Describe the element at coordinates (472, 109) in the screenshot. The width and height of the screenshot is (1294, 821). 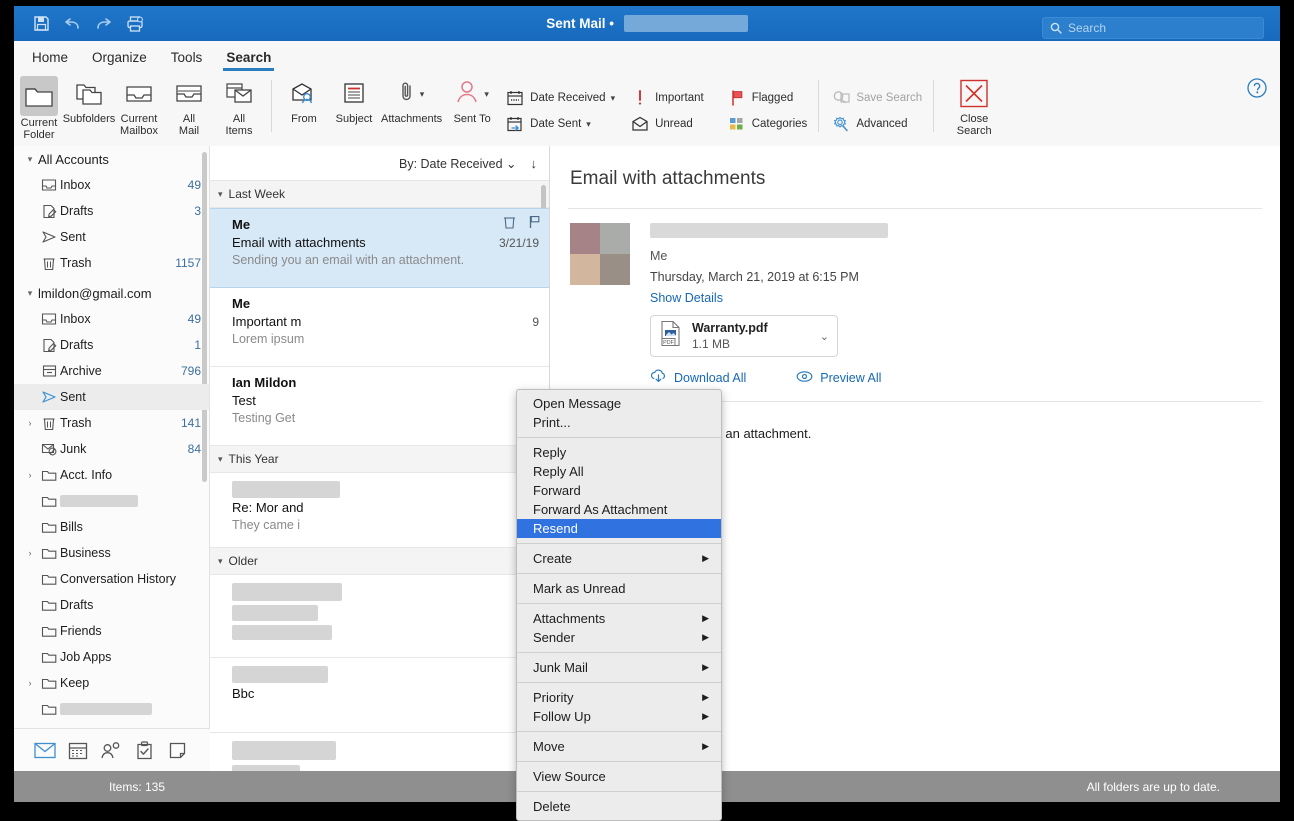
I see `sent-to-filter-button: ▾ Sent To` at that location.